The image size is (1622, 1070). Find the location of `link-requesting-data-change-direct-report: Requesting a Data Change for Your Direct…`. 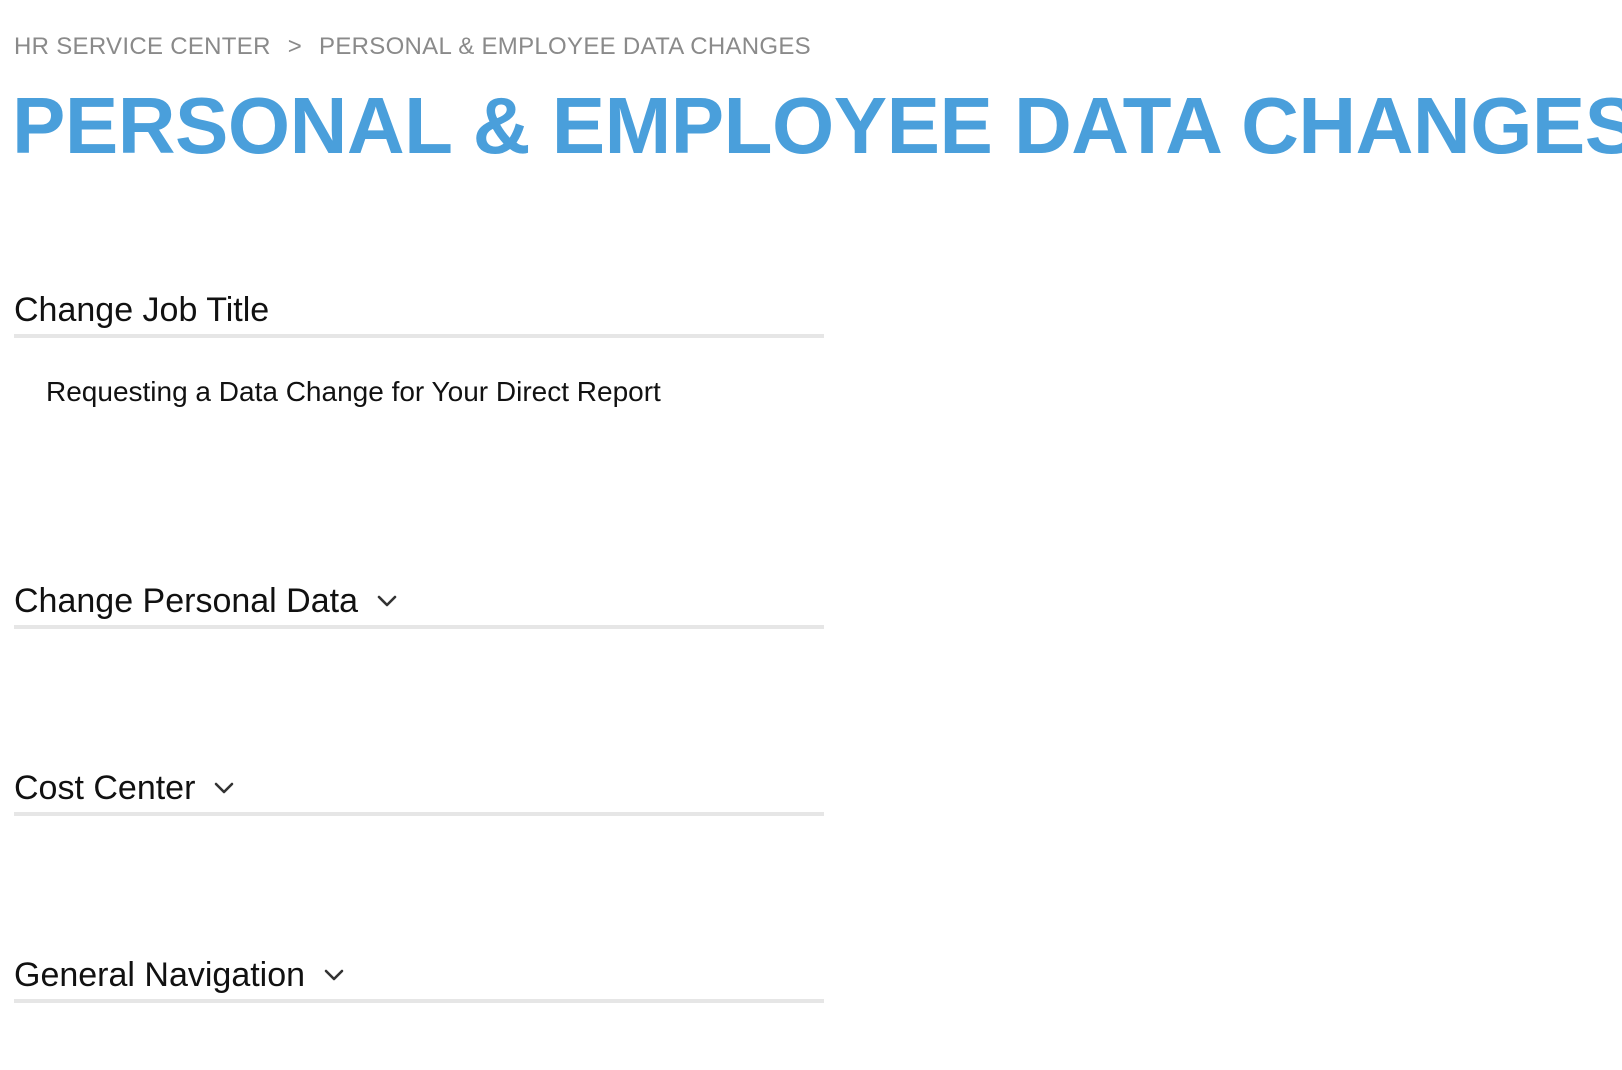

link-requesting-data-change-direct-report: Requesting a Data Change for Your Direct… is located at coordinates (435, 392).